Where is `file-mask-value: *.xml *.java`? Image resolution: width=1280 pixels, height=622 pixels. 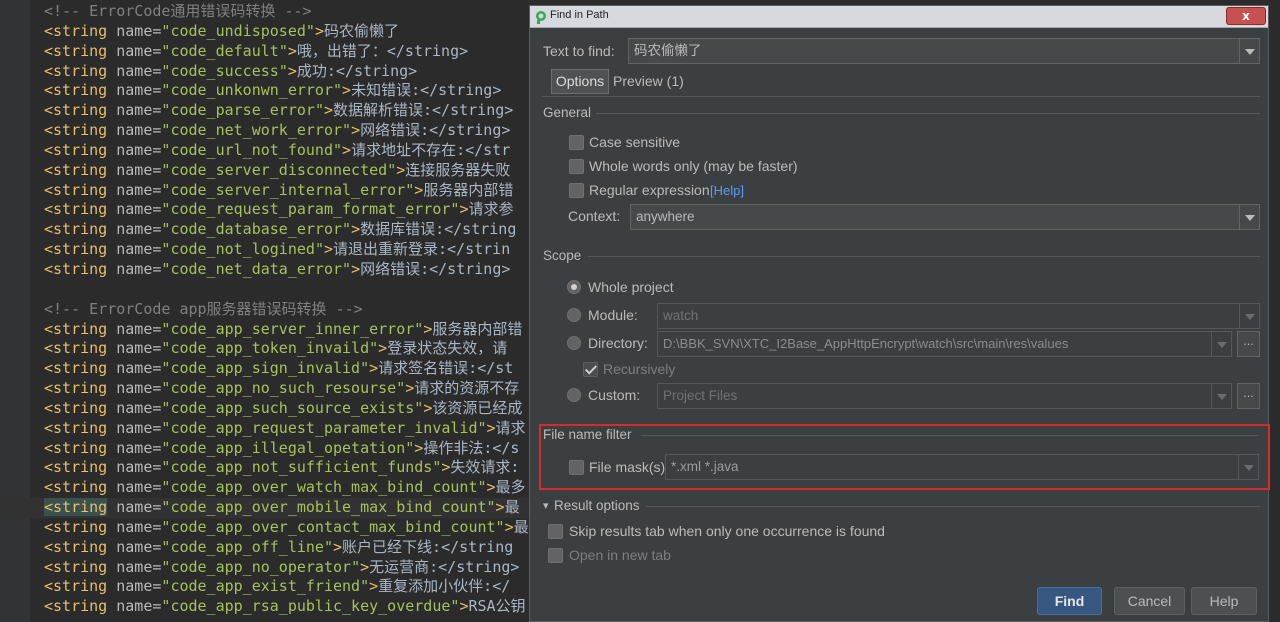 file-mask-value: *.xml *.java is located at coordinates (705, 466).